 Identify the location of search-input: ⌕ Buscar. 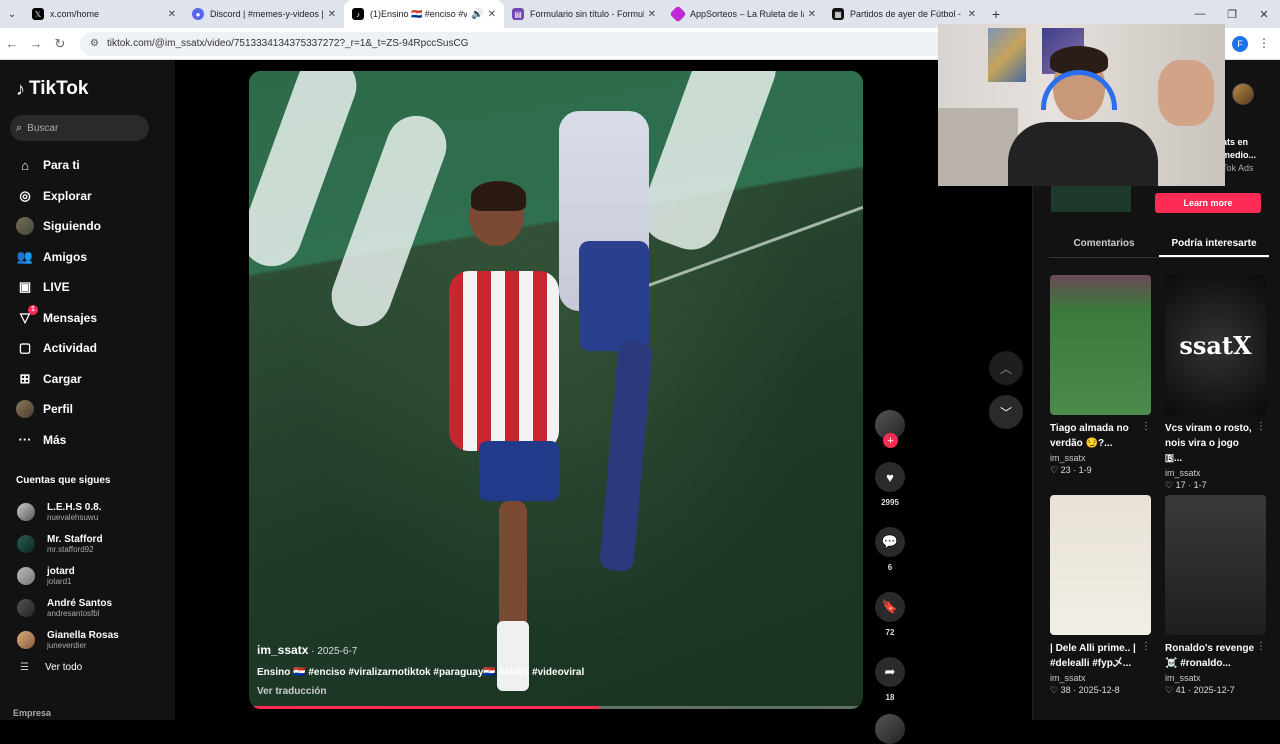
(79, 128).